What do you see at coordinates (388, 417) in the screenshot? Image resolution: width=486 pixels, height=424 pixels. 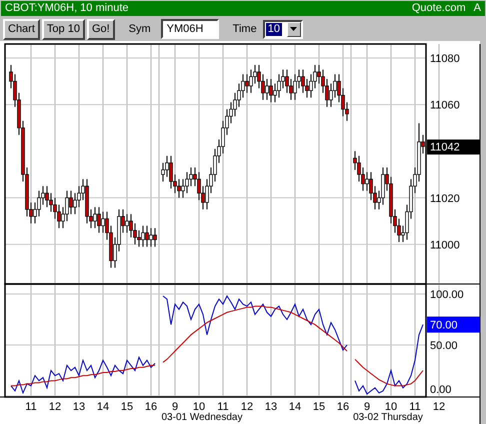 I see `date-label: 03-02 Thursday` at bounding box center [388, 417].